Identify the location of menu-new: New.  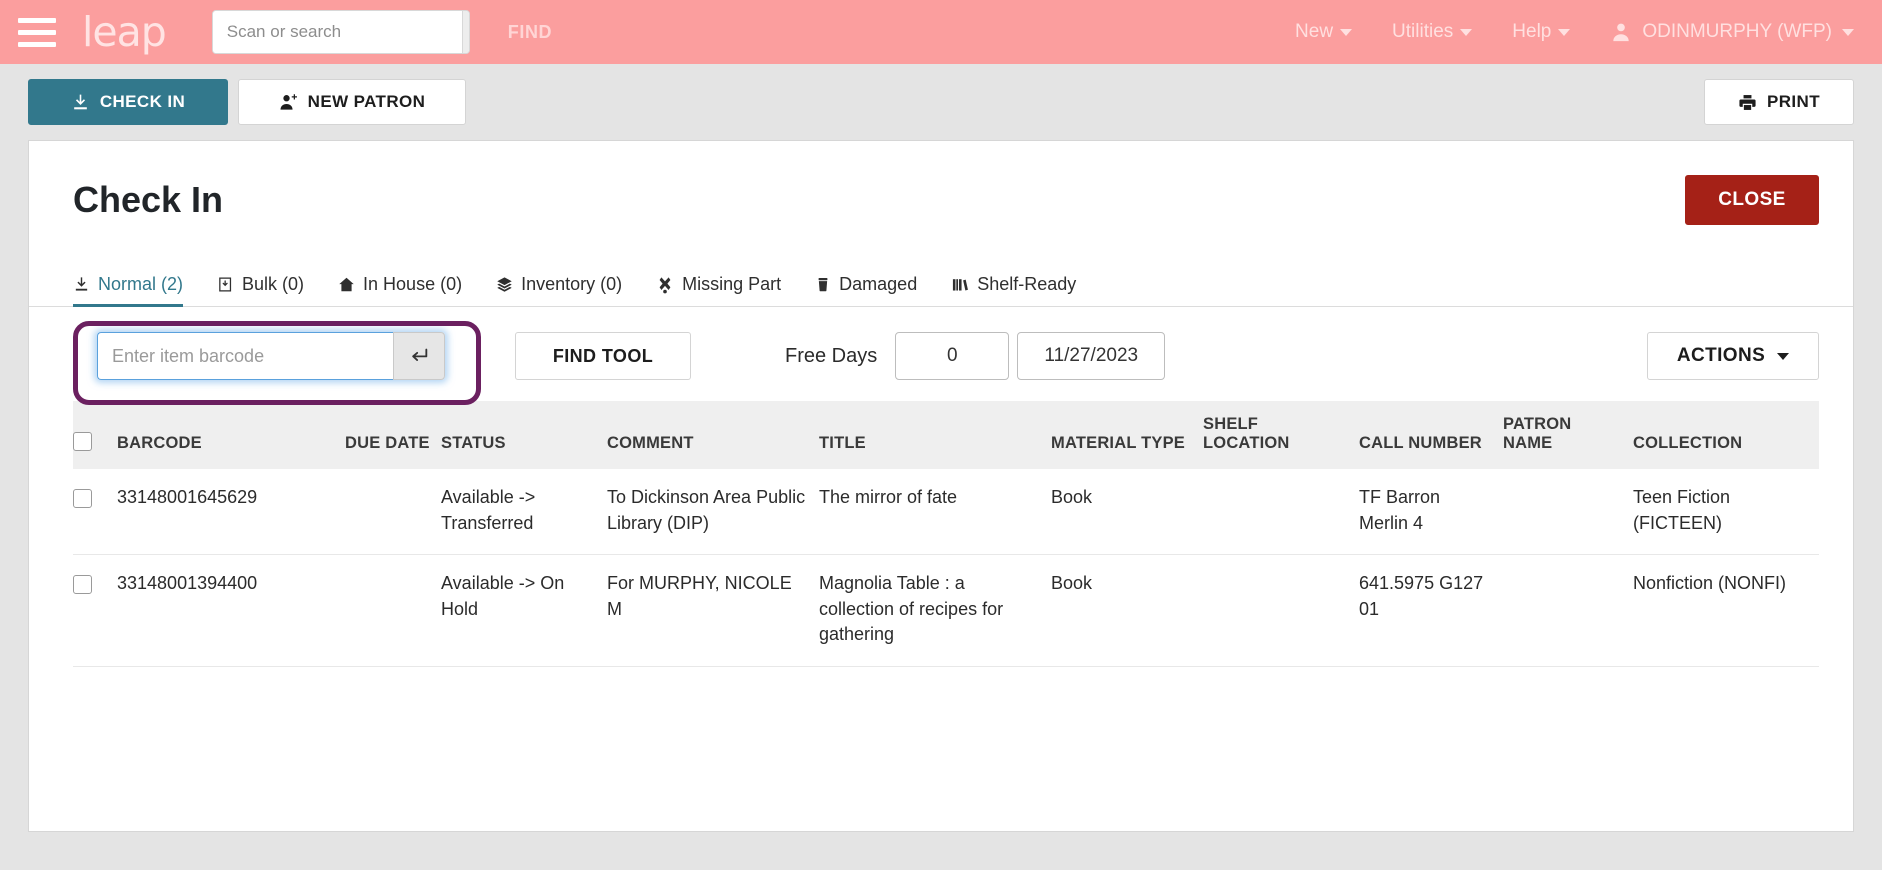
(1324, 32).